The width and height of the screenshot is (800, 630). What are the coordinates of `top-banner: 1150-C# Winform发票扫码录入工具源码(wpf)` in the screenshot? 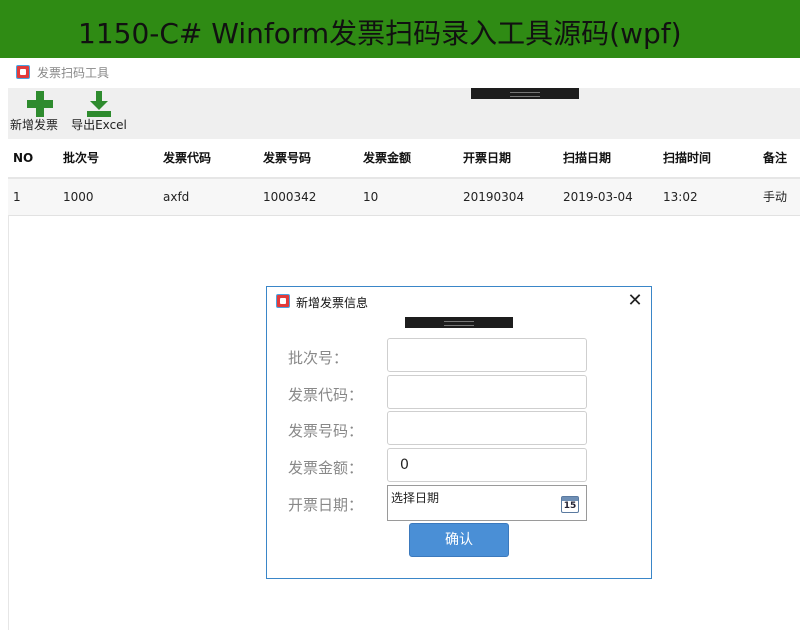 It's located at (400, 29).